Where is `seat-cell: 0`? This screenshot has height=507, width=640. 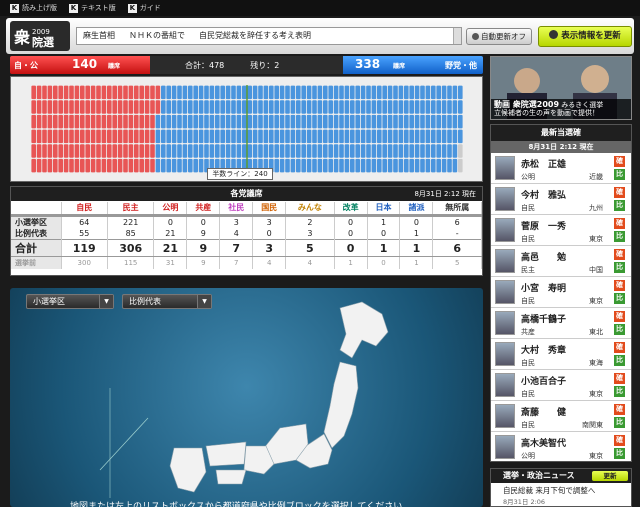 seat-cell: 0 is located at coordinates (384, 262).